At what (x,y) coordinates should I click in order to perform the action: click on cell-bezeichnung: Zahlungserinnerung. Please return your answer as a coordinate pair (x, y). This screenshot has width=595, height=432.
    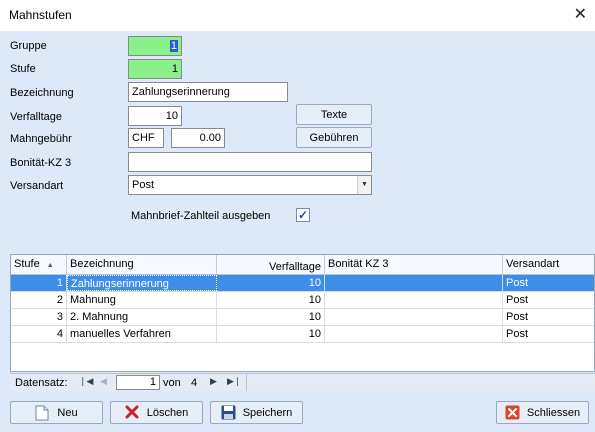
    Looking at the image, I should click on (142, 283).